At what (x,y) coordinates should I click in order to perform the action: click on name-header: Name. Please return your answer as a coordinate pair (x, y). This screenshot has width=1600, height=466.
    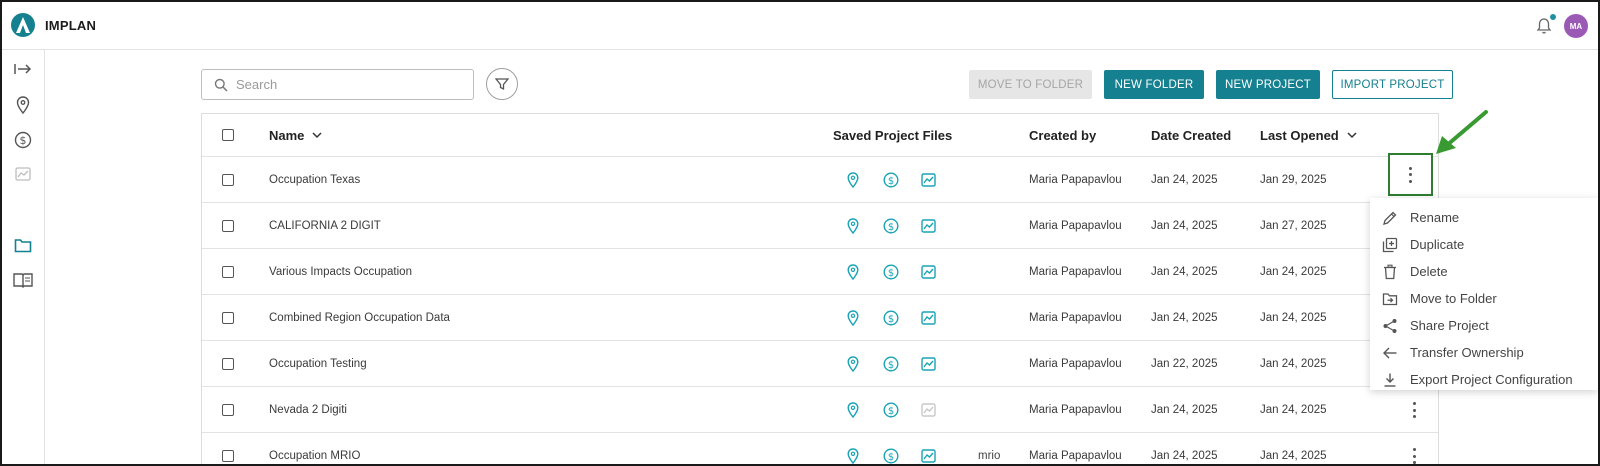
    Looking at the image, I should click on (295, 135).